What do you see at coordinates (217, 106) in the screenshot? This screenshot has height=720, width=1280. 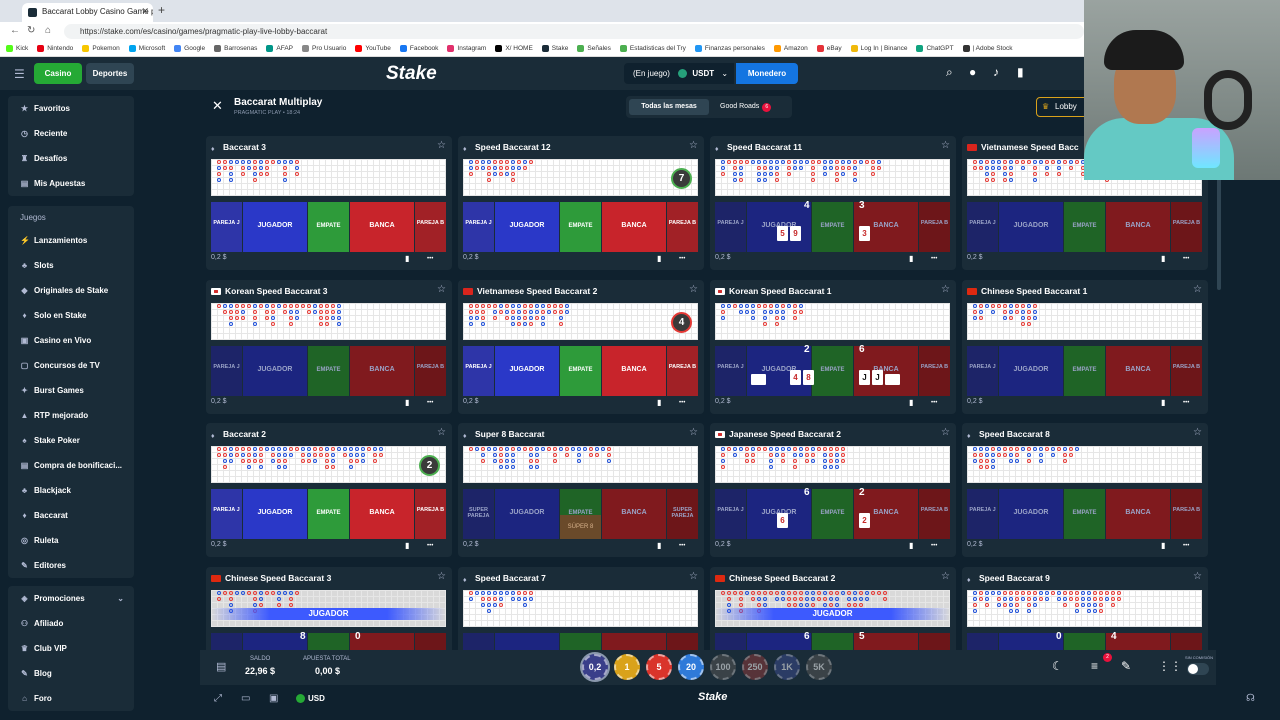 I see `close-icon: ✕` at bounding box center [217, 106].